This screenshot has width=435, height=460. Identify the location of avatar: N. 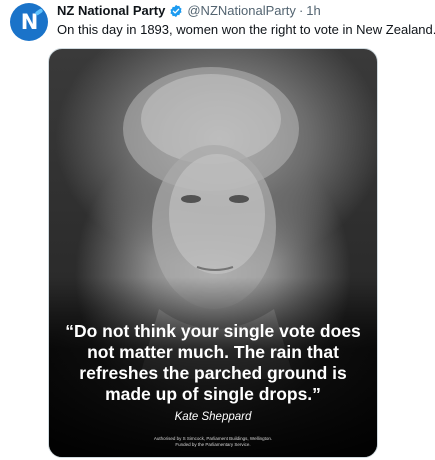
(29, 22).